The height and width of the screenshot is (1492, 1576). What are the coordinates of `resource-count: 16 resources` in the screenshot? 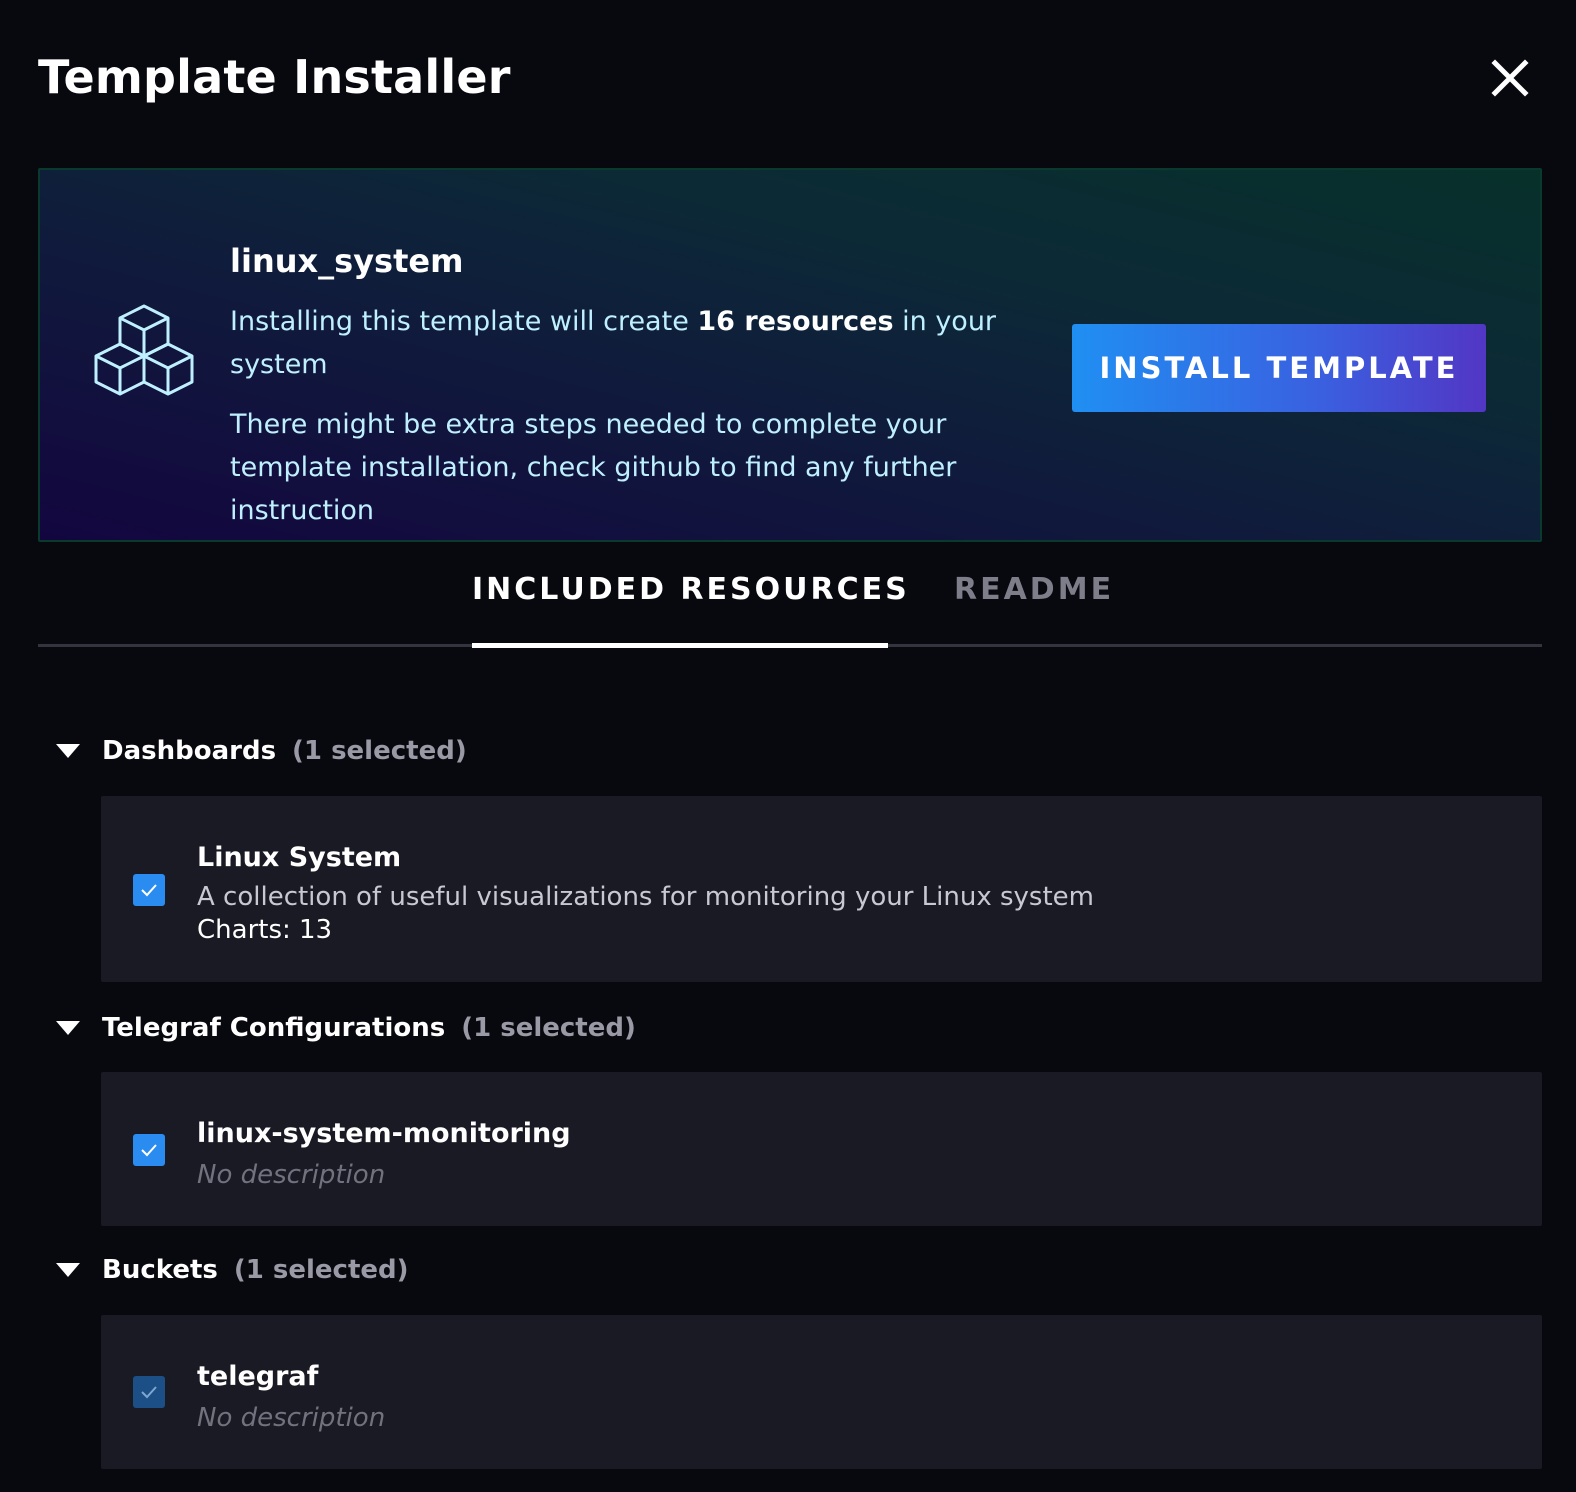 It's located at (795, 321).